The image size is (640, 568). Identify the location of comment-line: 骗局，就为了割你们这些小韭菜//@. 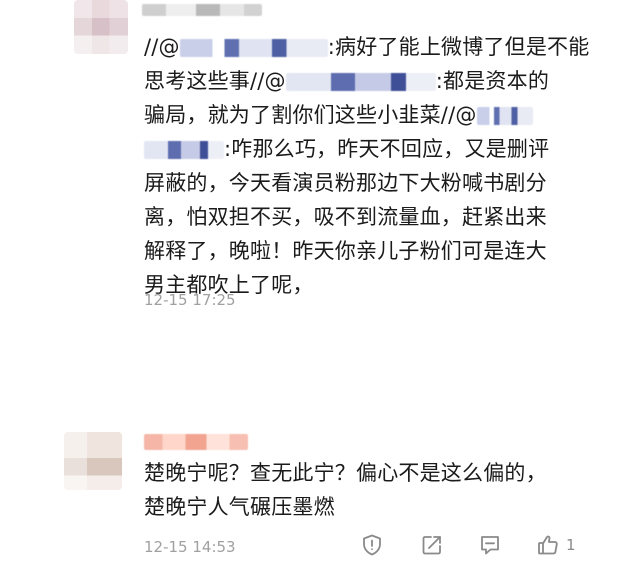
(366, 115).